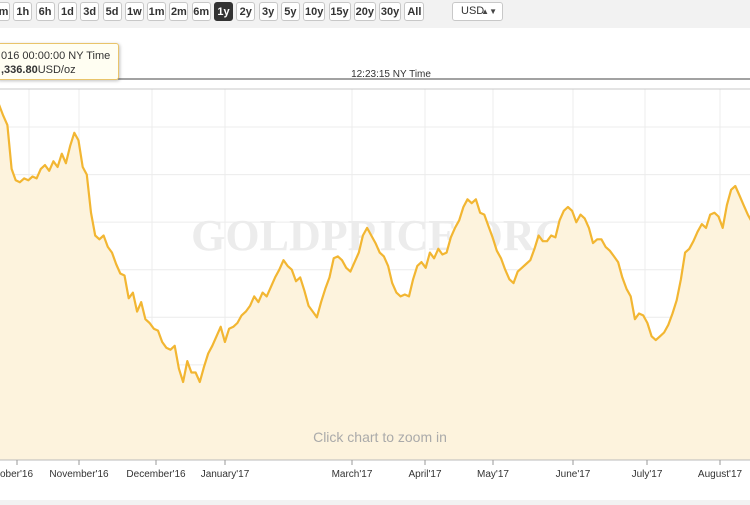 This screenshot has height=505, width=750. Describe the element at coordinates (179, 11) in the screenshot. I see `range-button-2m: 2m` at that location.